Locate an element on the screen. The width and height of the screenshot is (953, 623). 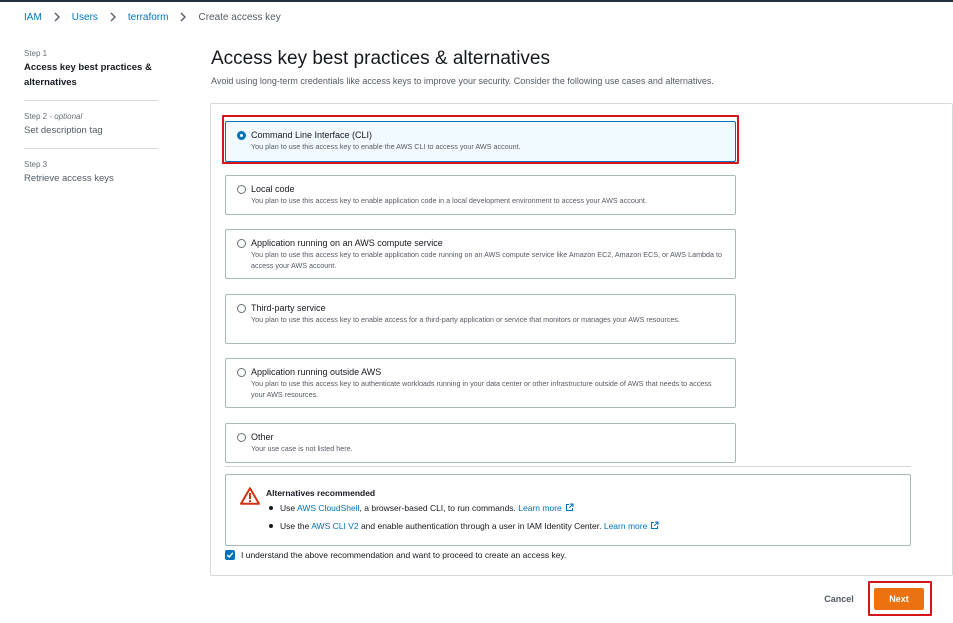
check-icon is located at coordinates (230, 555).